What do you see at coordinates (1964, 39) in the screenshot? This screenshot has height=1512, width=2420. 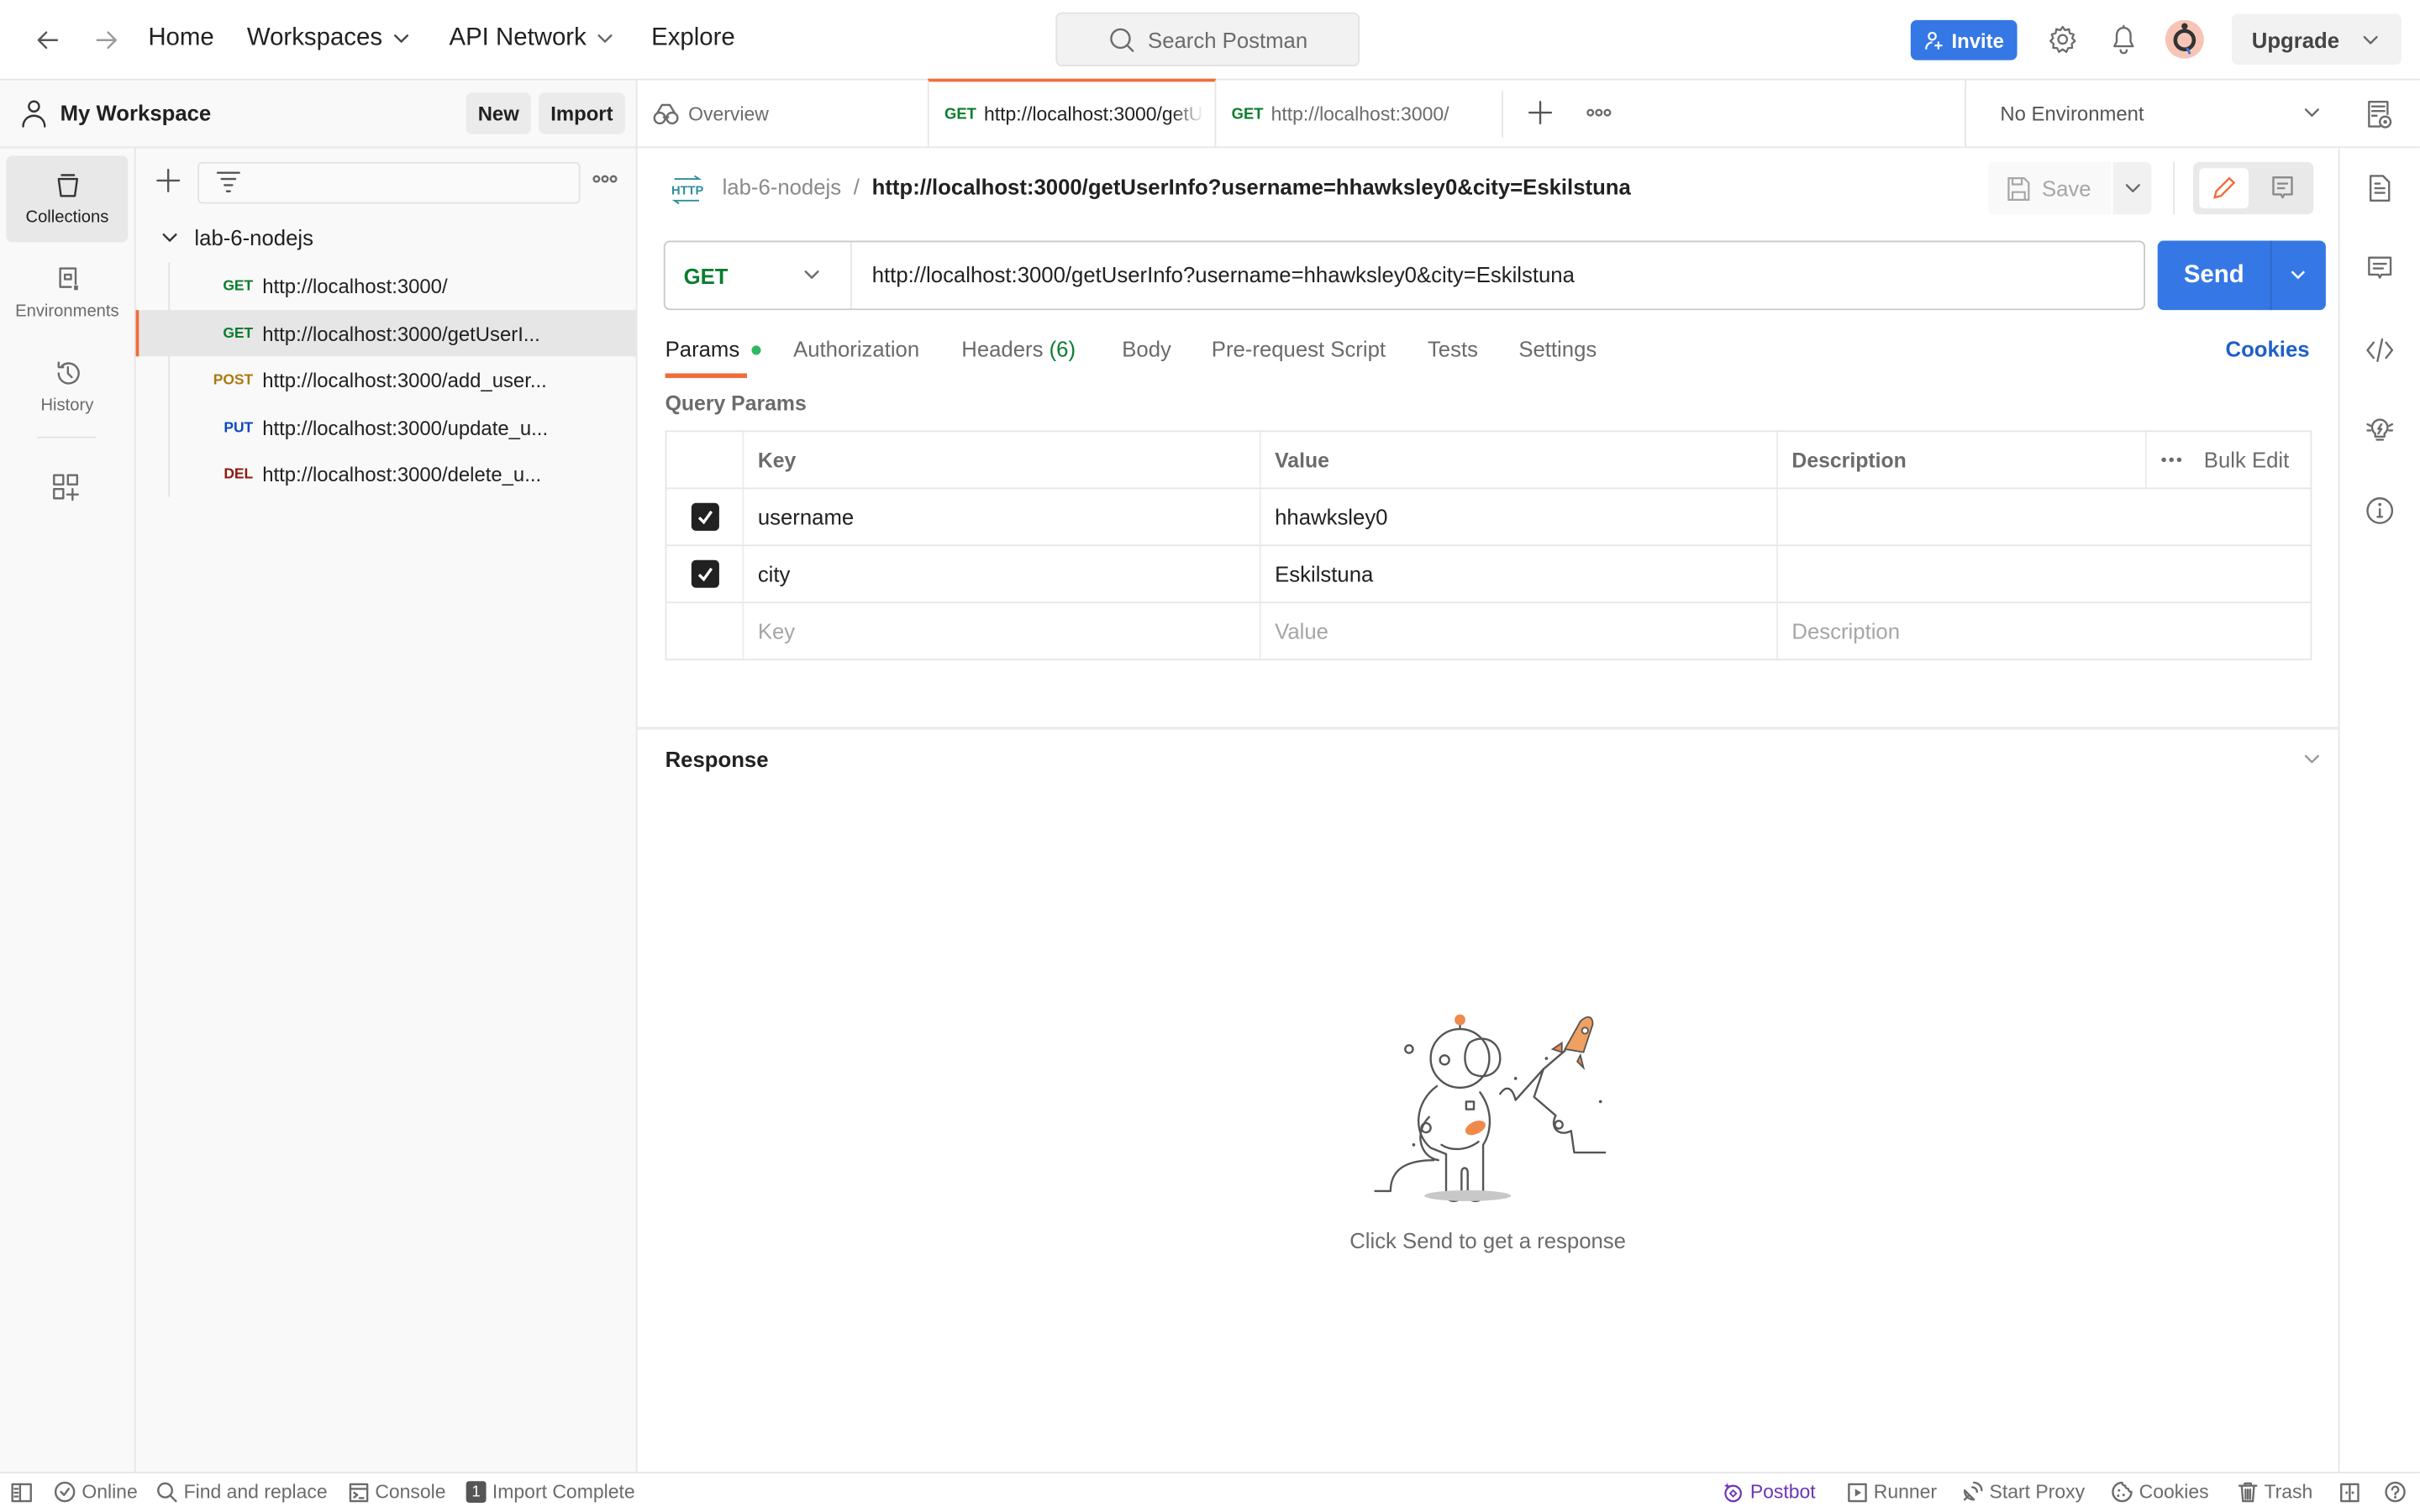 I see `invite-button: Invite` at bounding box center [1964, 39].